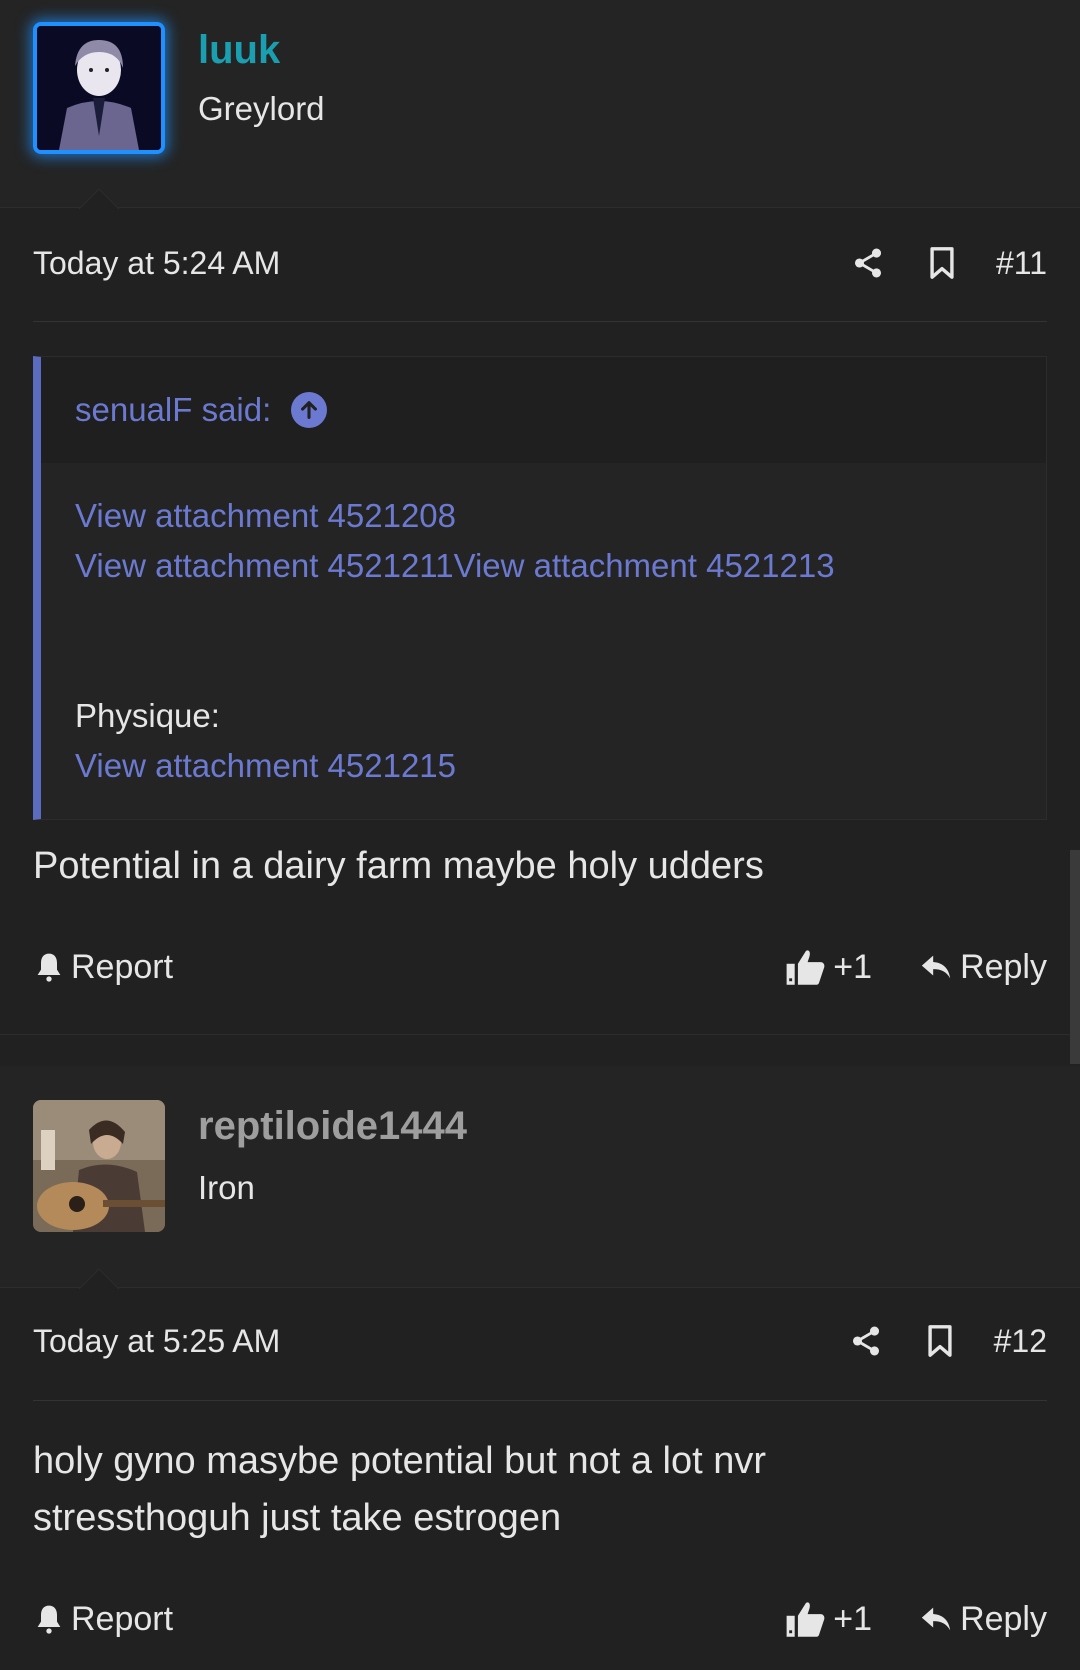 The height and width of the screenshot is (1670, 1080). Describe the element at coordinates (265, 765) in the screenshot. I see `attachment-link: View attachment 4521215` at that location.